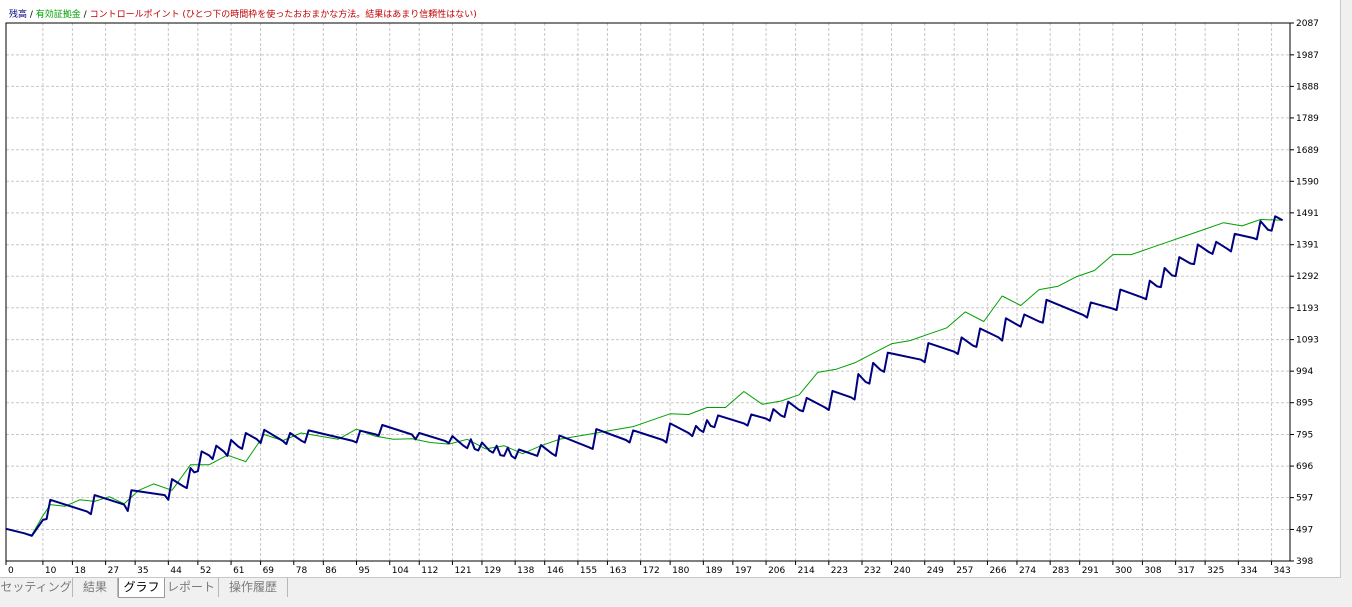 The height and width of the screenshot is (607, 1352). Describe the element at coordinates (935, 571) in the screenshot. I see `x-tick-label: 249` at that location.